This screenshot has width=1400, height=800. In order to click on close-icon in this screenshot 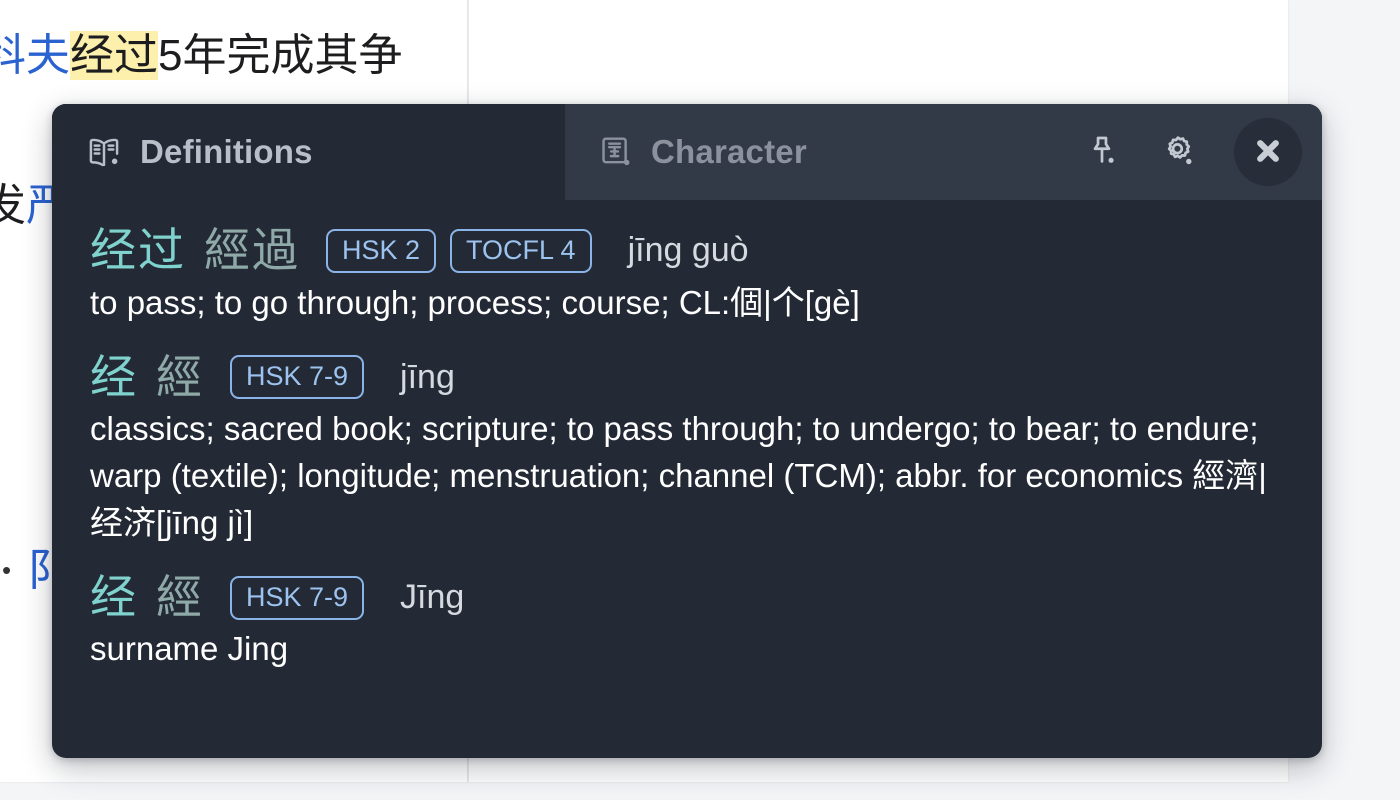, I will do `click(1268, 152)`.